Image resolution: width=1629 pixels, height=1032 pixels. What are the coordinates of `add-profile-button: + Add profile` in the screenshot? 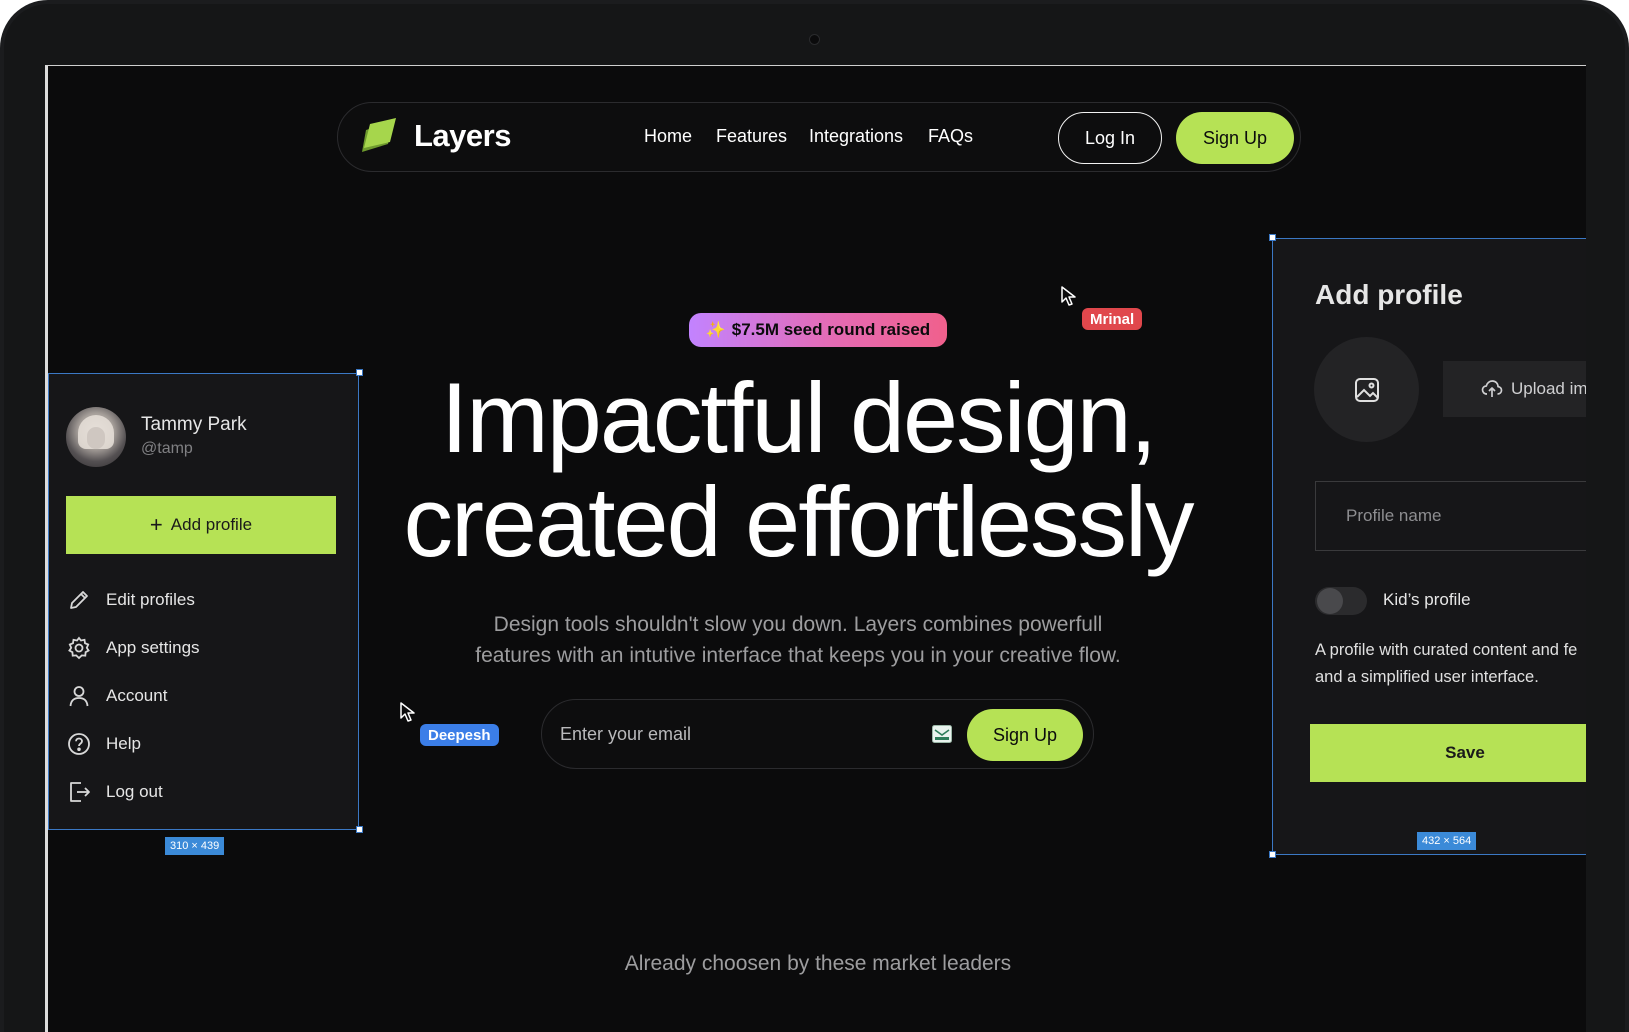 It's located at (201, 525).